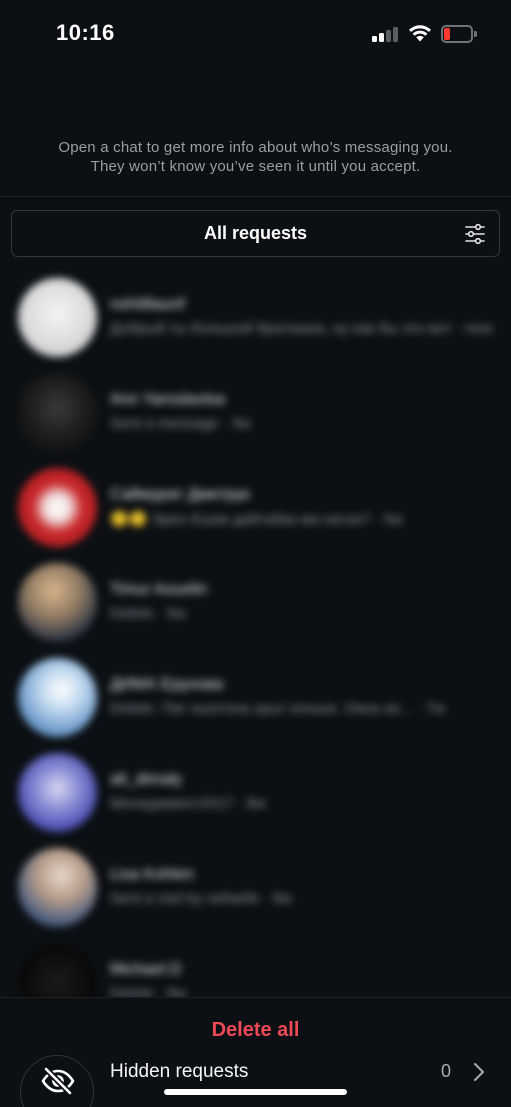 The width and height of the screenshot is (511, 1107). What do you see at coordinates (167, 684) in the screenshot?
I see `request-name: ДИМА Ерунова` at bounding box center [167, 684].